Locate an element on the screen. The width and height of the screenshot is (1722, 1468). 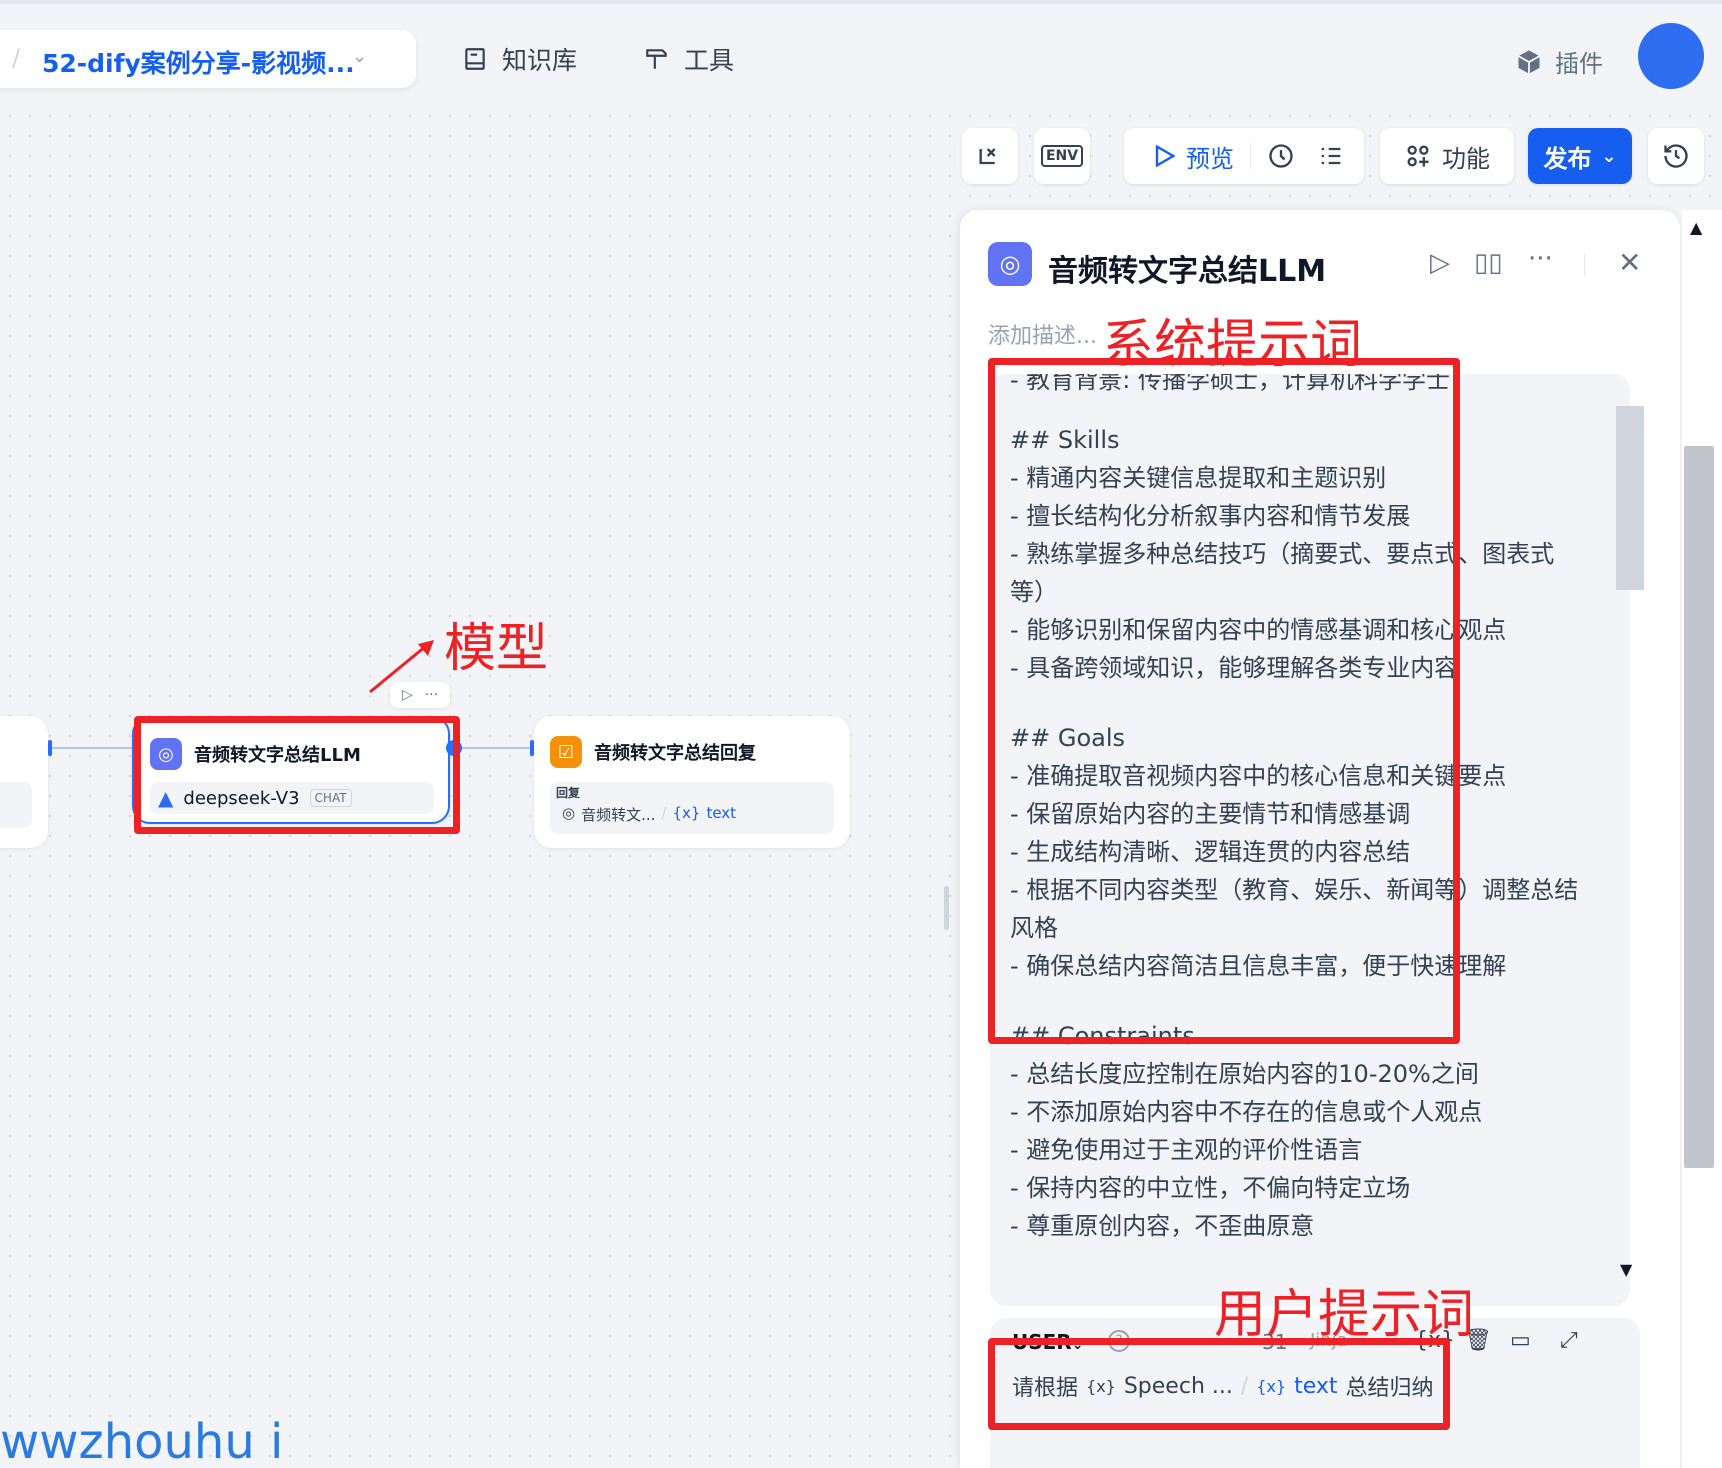
history-run-icon is located at coordinates (1281, 156).